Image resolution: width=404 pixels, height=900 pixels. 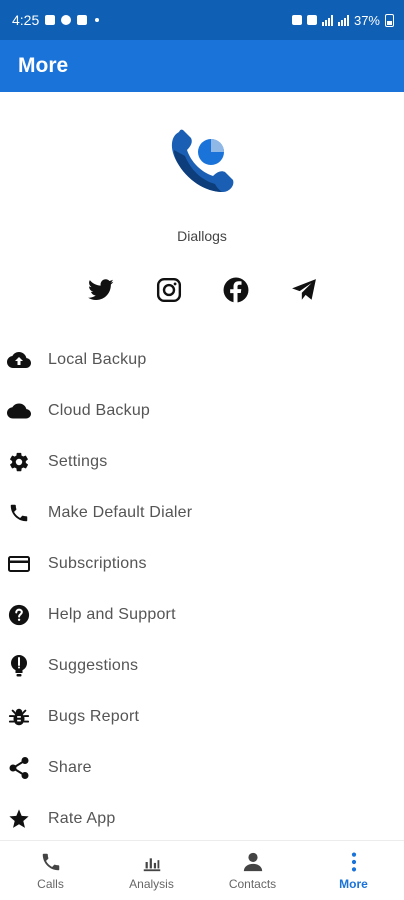 I want to click on status-bar: 4:25 37%, so click(x=202, y=20).